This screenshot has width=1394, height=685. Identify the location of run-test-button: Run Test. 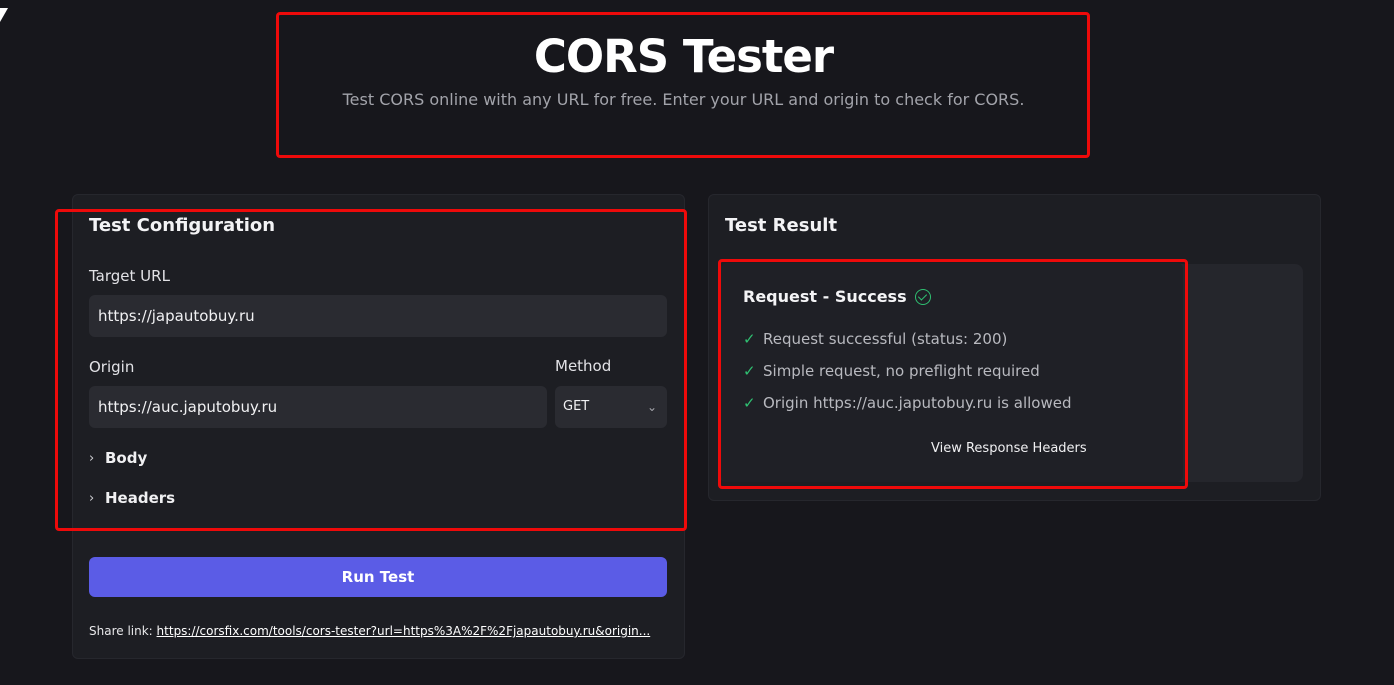
(378, 577).